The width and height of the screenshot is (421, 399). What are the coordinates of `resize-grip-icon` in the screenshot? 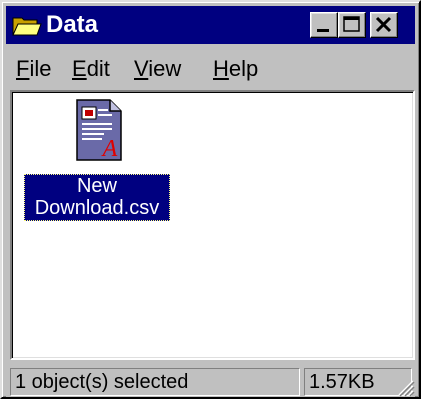 It's located at (404, 386).